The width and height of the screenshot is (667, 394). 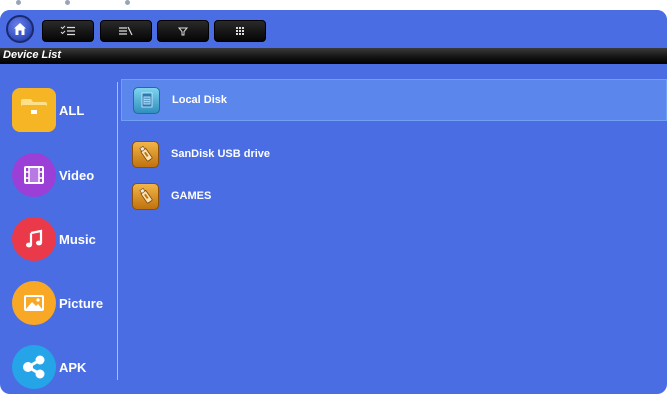 I want to click on sidebar-item-label: ALL, so click(x=72, y=110).